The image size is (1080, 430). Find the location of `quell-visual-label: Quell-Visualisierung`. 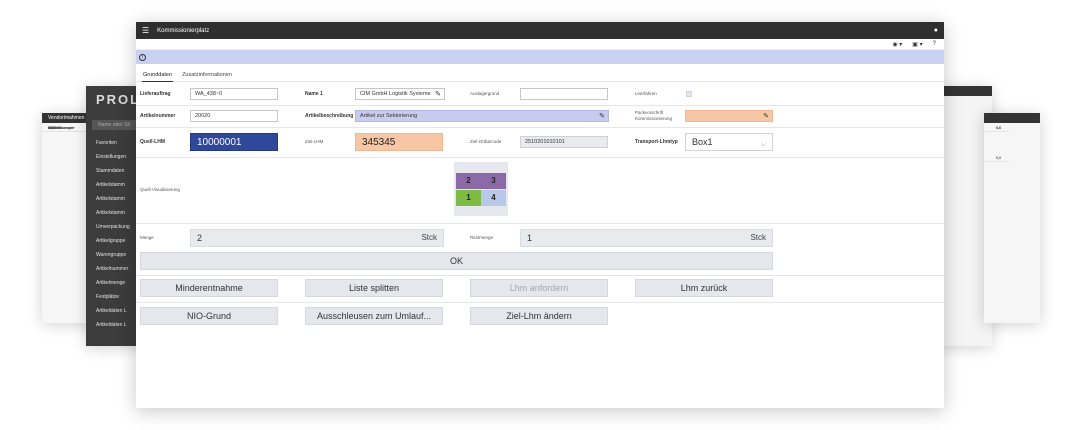

quell-visual-label: Quell-Visualisierung is located at coordinates (160, 189).